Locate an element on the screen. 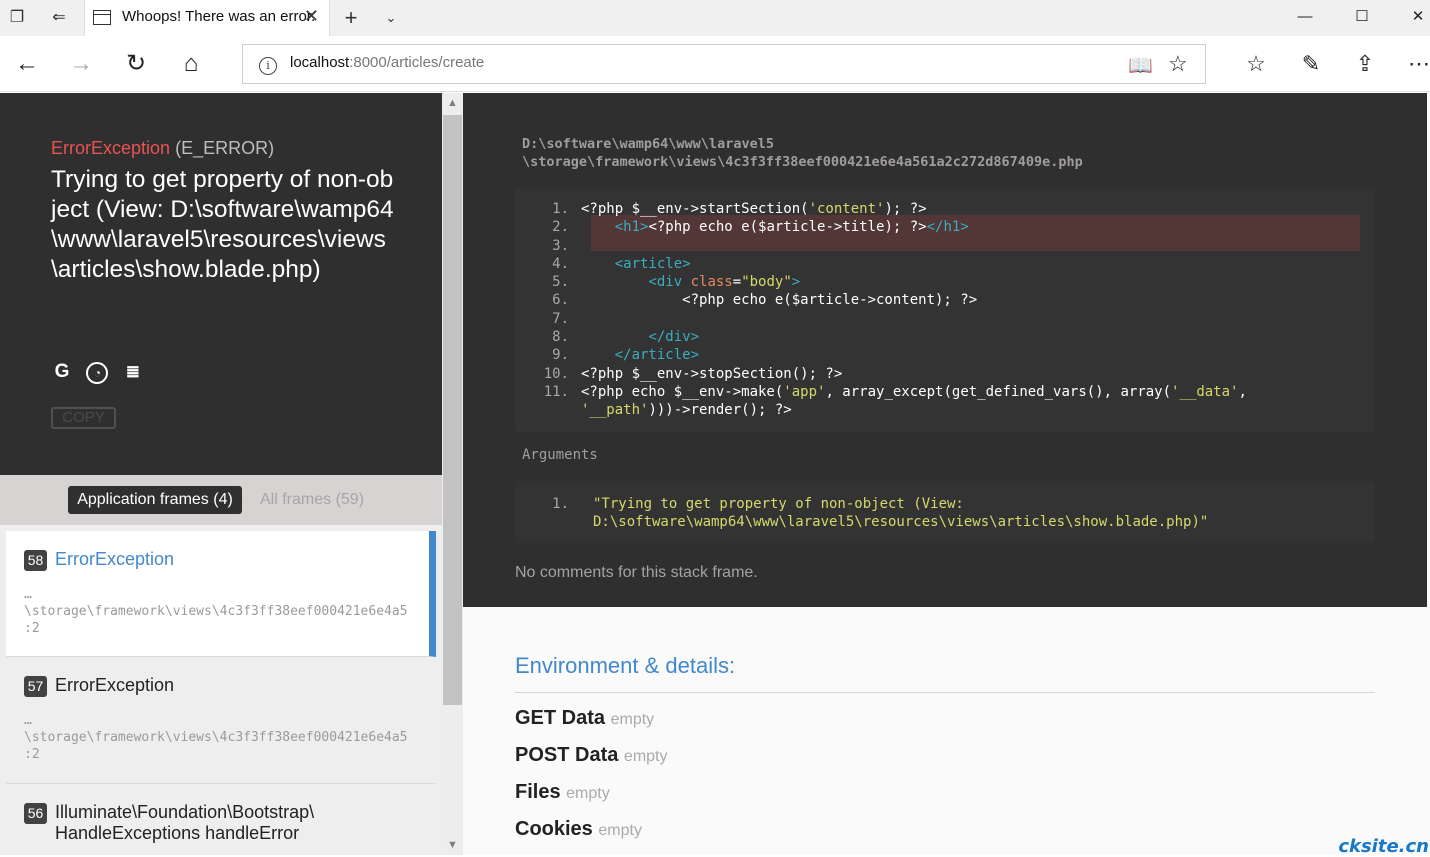  exception-class: ErrorException is located at coordinates (111, 148).